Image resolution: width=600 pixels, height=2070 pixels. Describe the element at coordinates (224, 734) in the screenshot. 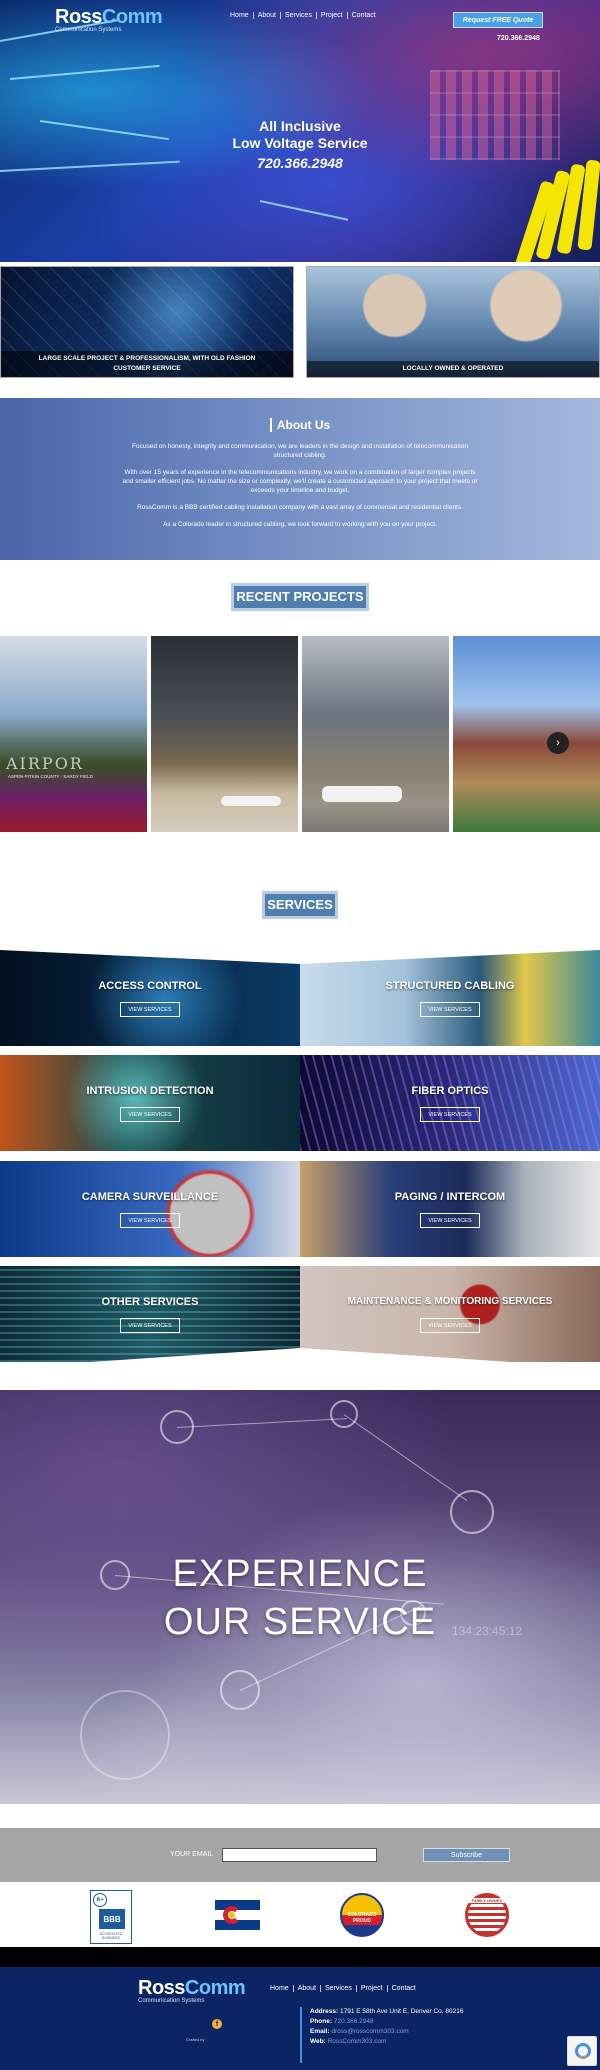

I see `project-image-rainbow-jet` at that location.